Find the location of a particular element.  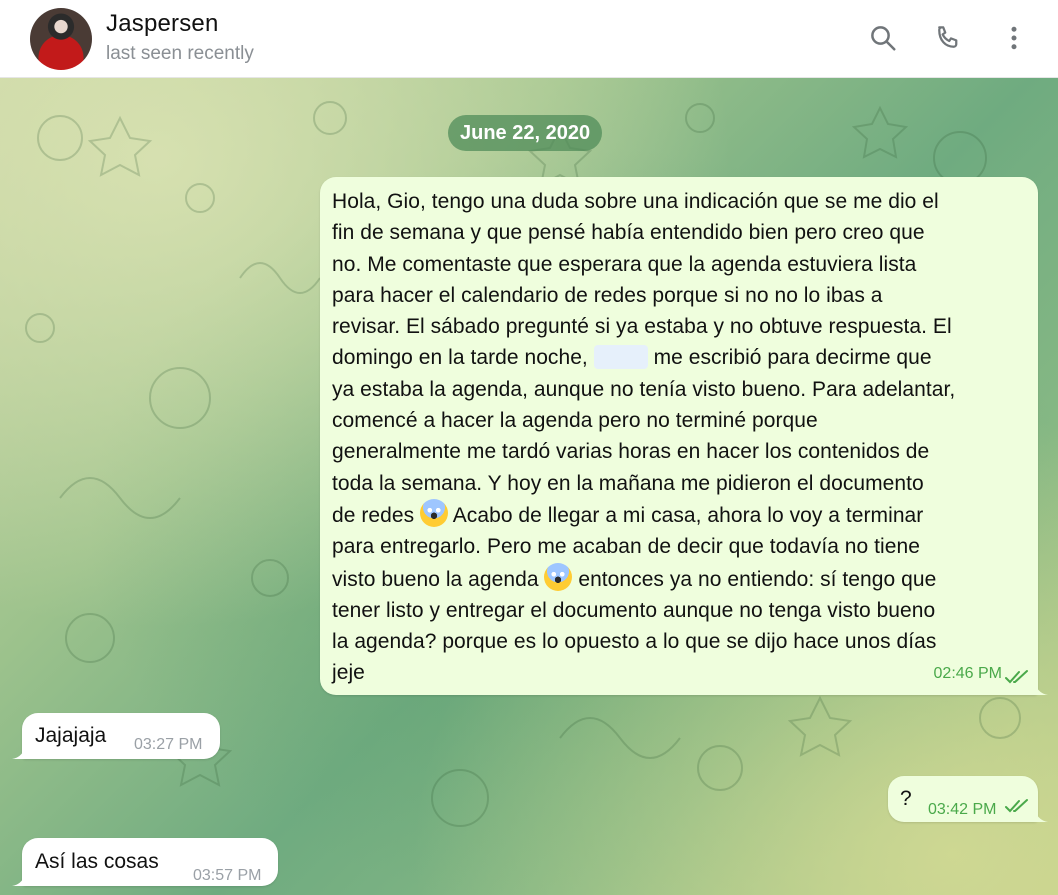

message-line: de redes is located at coordinates (373, 515).